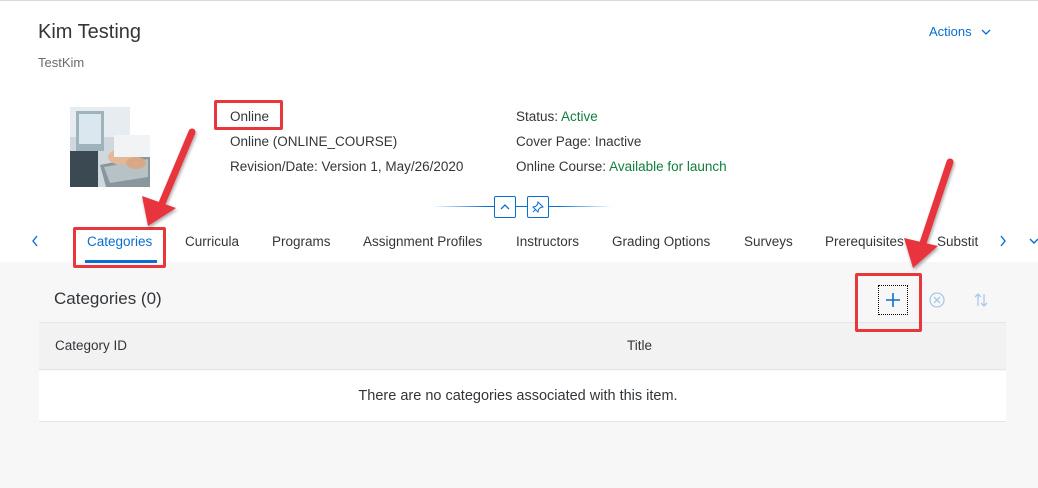  I want to click on online-course-value: Available for launch, so click(668, 166).